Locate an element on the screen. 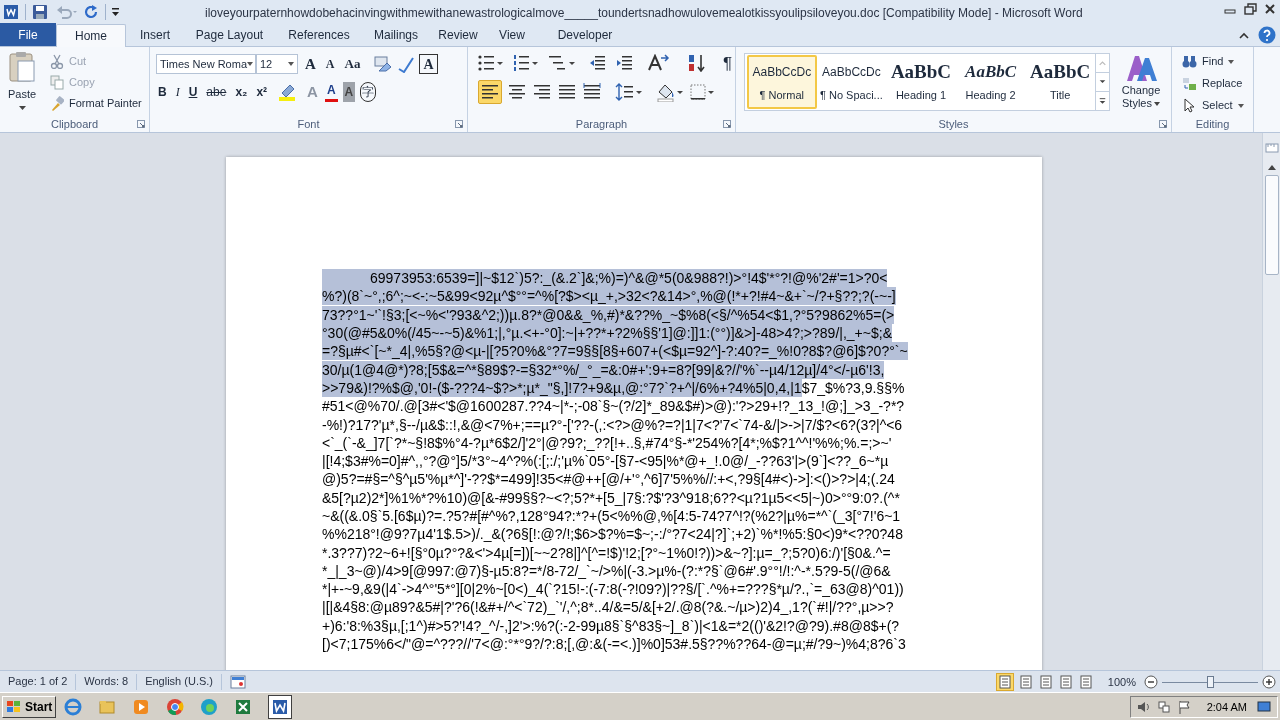 Image resolution: width=1280 pixels, height=720 pixels. format-button: x₂ is located at coordinates (241, 92).